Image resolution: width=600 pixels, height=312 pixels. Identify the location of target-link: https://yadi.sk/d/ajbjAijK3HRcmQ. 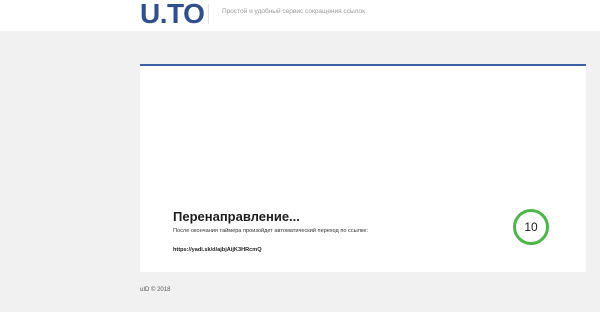
(217, 250).